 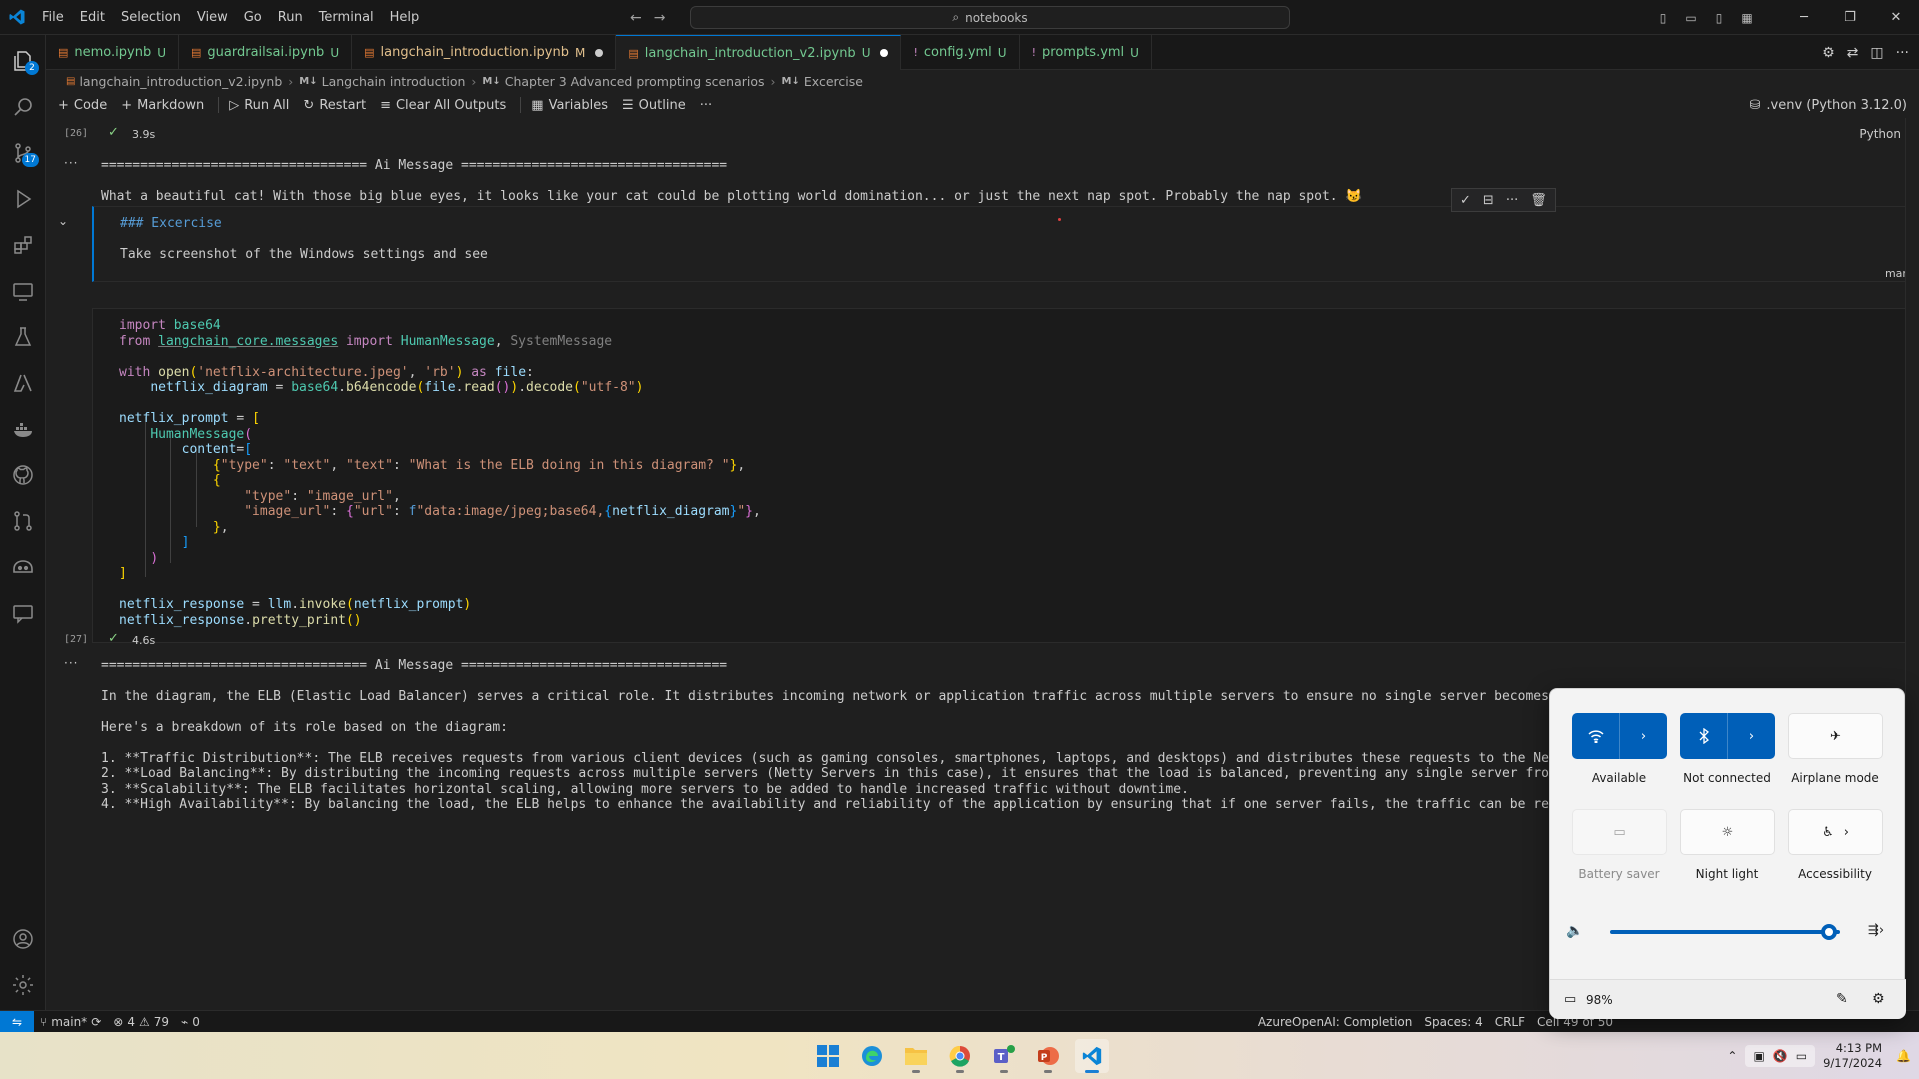 What do you see at coordinates (346, 17) in the screenshot?
I see `menu-terminal: Terminal` at bounding box center [346, 17].